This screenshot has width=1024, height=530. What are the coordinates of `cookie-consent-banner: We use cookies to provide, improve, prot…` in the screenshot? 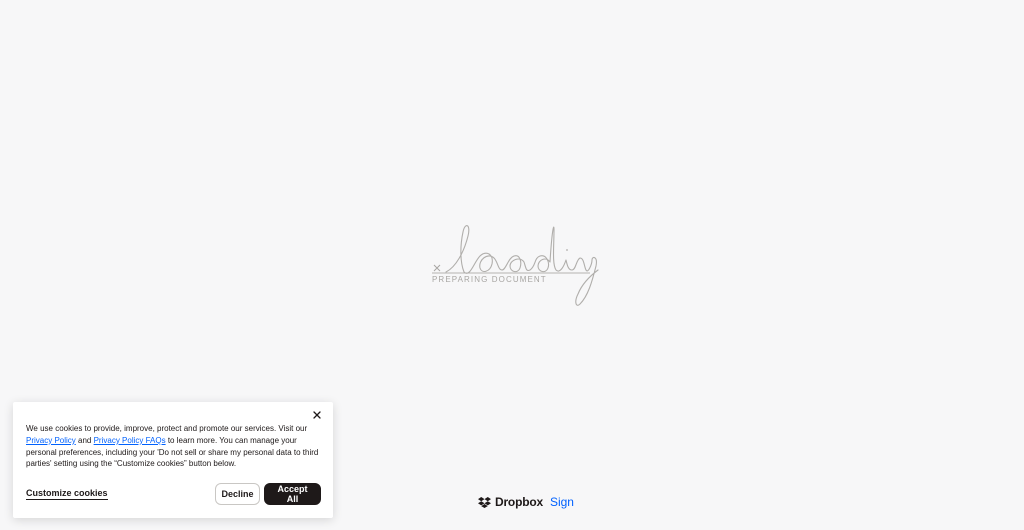 It's located at (173, 460).